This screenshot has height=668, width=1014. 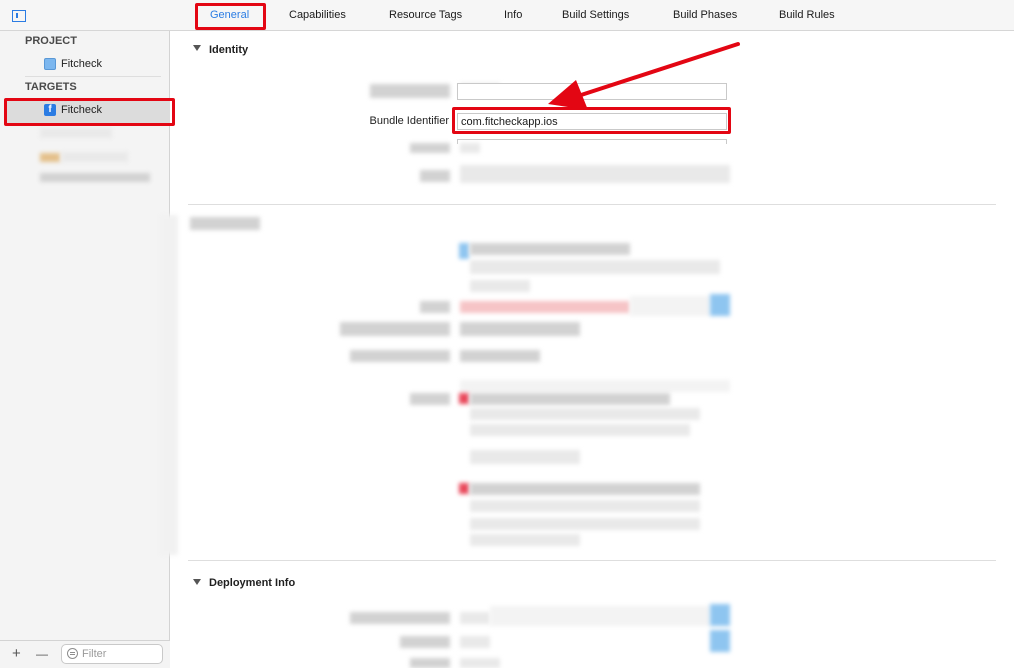 What do you see at coordinates (252, 583) in the screenshot?
I see `deployment-section-title: Deployment Info` at bounding box center [252, 583].